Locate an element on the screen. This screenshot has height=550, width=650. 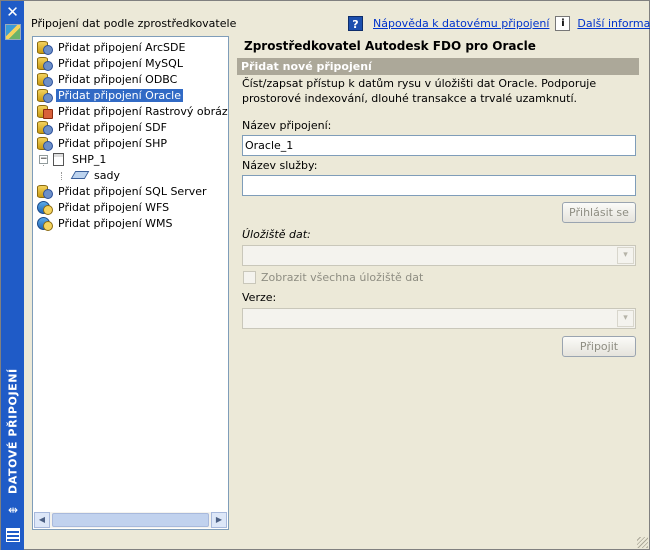
resize-grip-icon is located at coordinates (642, 542).